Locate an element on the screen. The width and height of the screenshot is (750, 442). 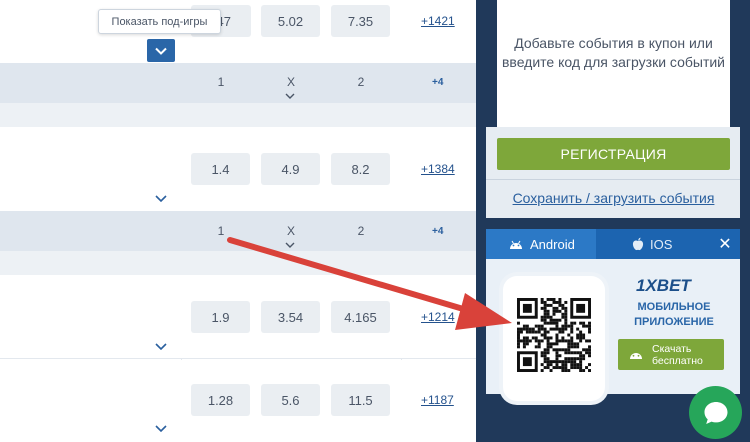
annotation-arrow is located at coordinates (369, 283).